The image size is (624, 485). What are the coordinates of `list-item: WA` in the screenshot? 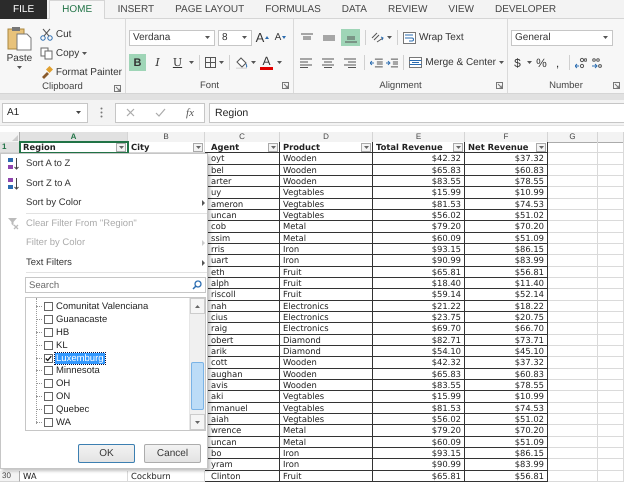 It's located at (63, 422).